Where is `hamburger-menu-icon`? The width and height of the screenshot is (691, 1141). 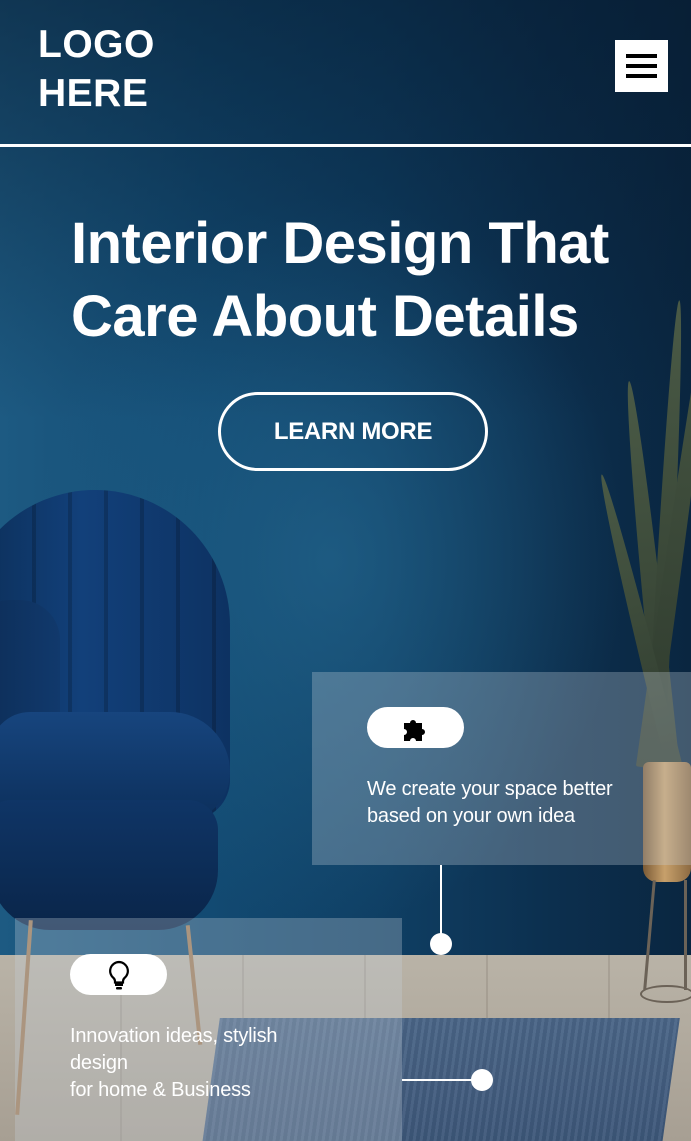
hamburger-menu-icon is located at coordinates (641, 56).